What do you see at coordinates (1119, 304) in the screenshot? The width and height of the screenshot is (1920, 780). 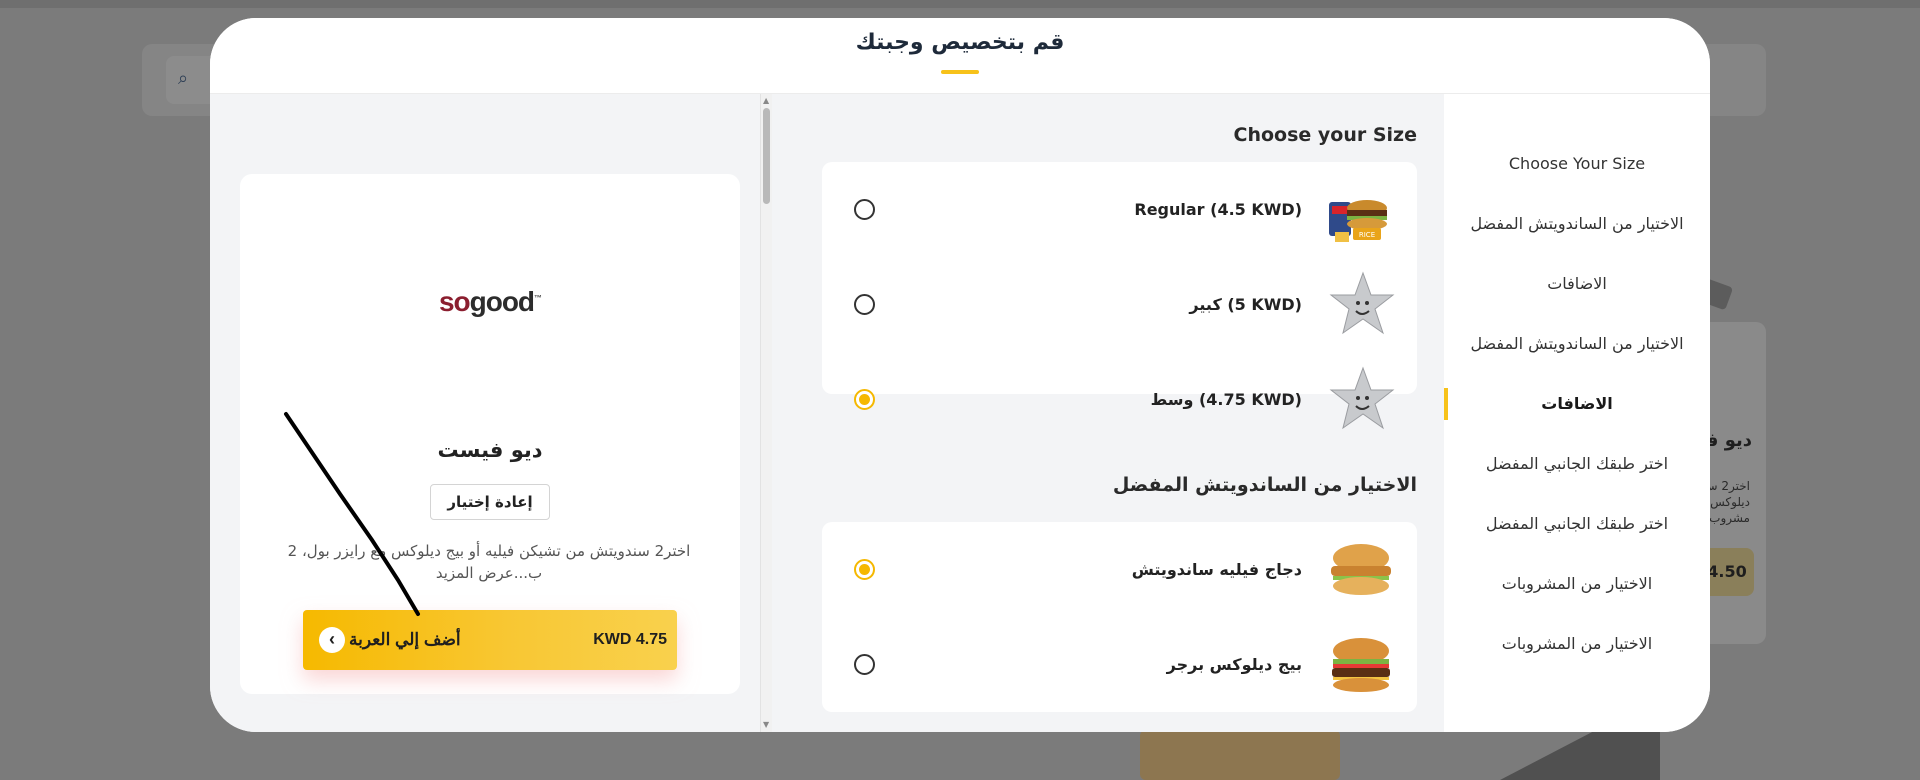 I see `size-option: كبير (5 KWD)` at bounding box center [1119, 304].